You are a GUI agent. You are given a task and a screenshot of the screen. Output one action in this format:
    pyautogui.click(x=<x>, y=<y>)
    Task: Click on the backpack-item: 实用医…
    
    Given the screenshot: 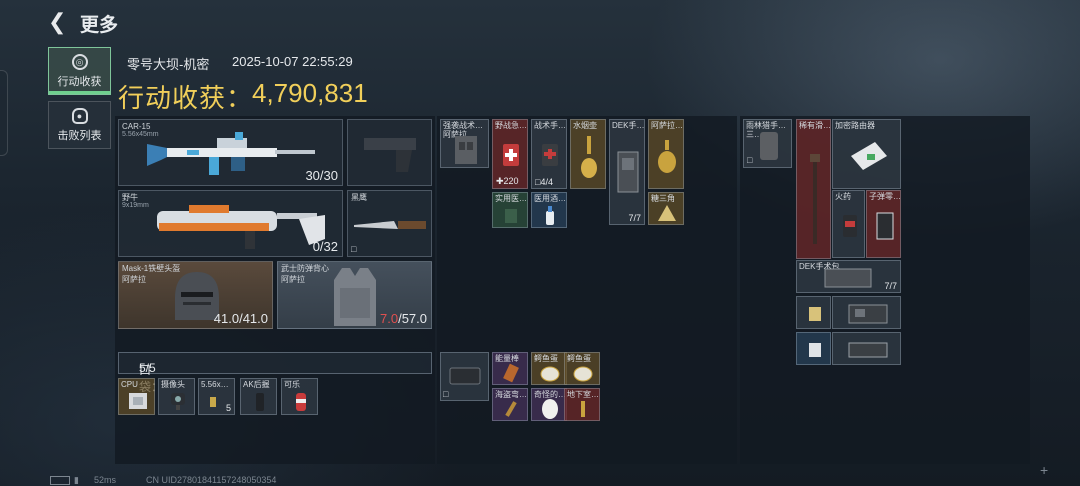 What is the action you would take?
    pyautogui.click(x=510, y=210)
    